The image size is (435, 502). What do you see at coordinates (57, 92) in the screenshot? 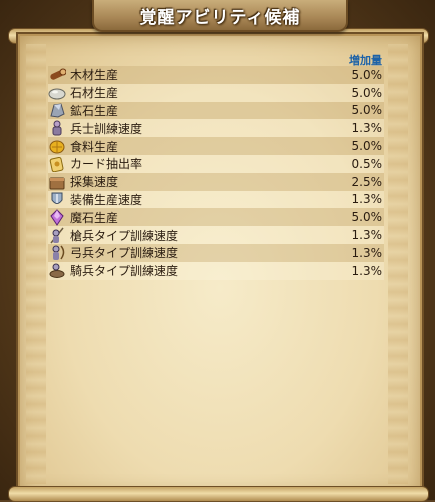
I see `stone-icon` at bounding box center [57, 92].